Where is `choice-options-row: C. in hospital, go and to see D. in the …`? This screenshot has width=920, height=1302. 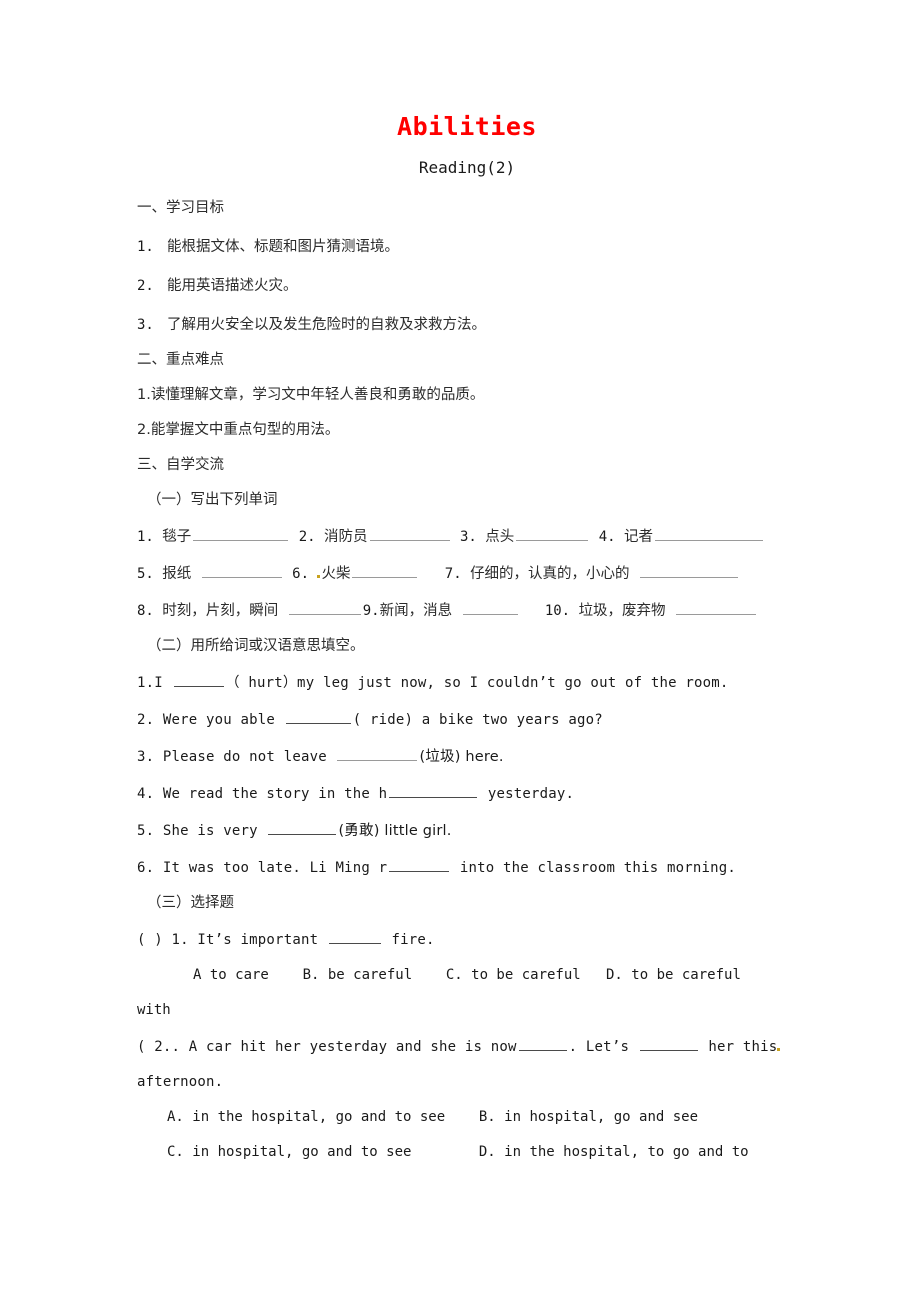
choice-options-row: C. in hospital, go and to see D. in the … is located at coordinates (467, 1152).